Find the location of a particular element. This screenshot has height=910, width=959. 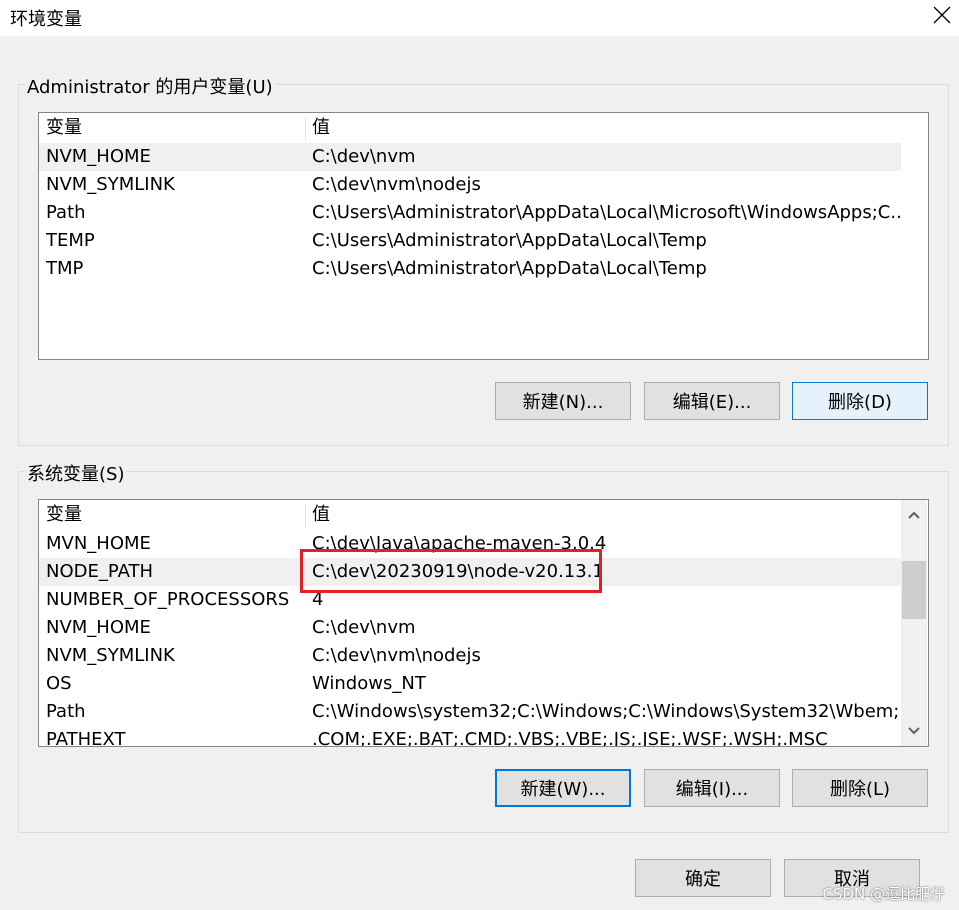

user-var-row: NVM_SYMLINK C:\dev\nvm\nodejs is located at coordinates (470, 185).